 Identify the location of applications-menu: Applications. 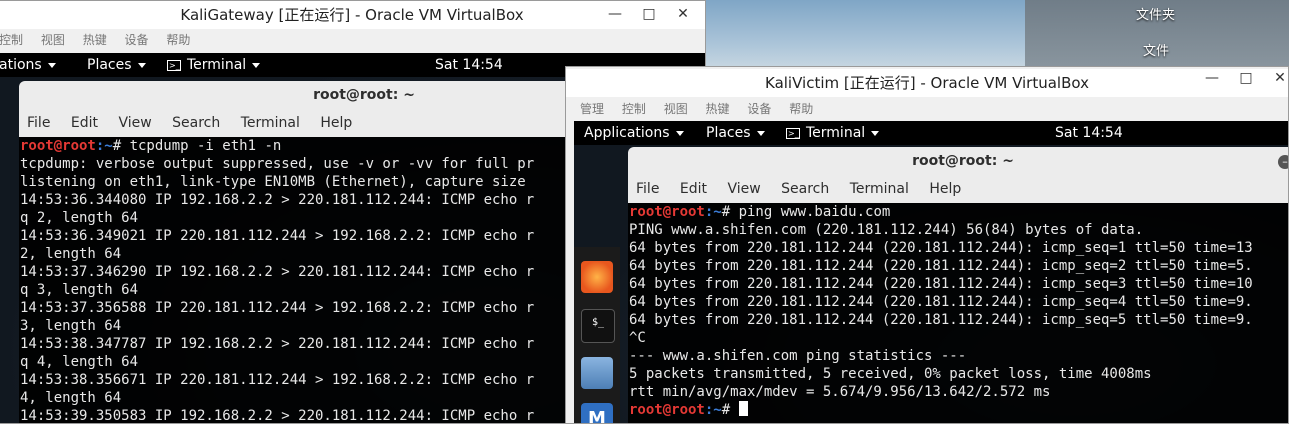
(634, 133).